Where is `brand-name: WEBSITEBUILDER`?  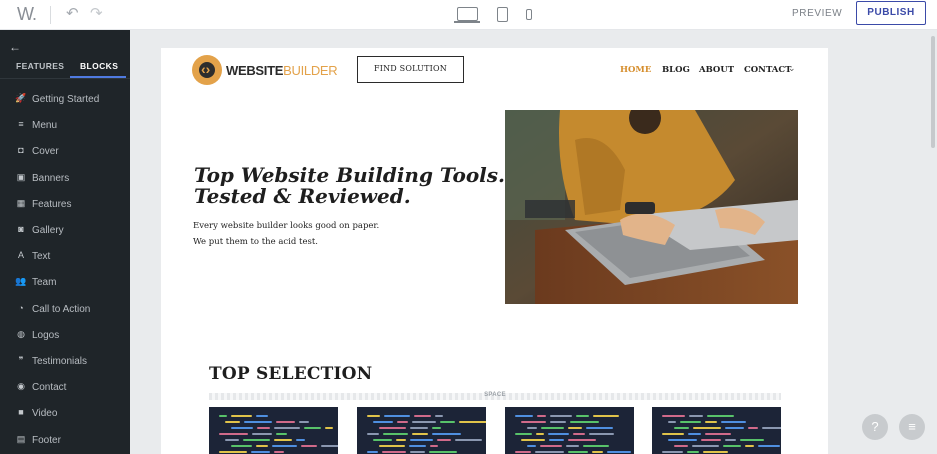 brand-name: WEBSITEBUILDER is located at coordinates (282, 70).